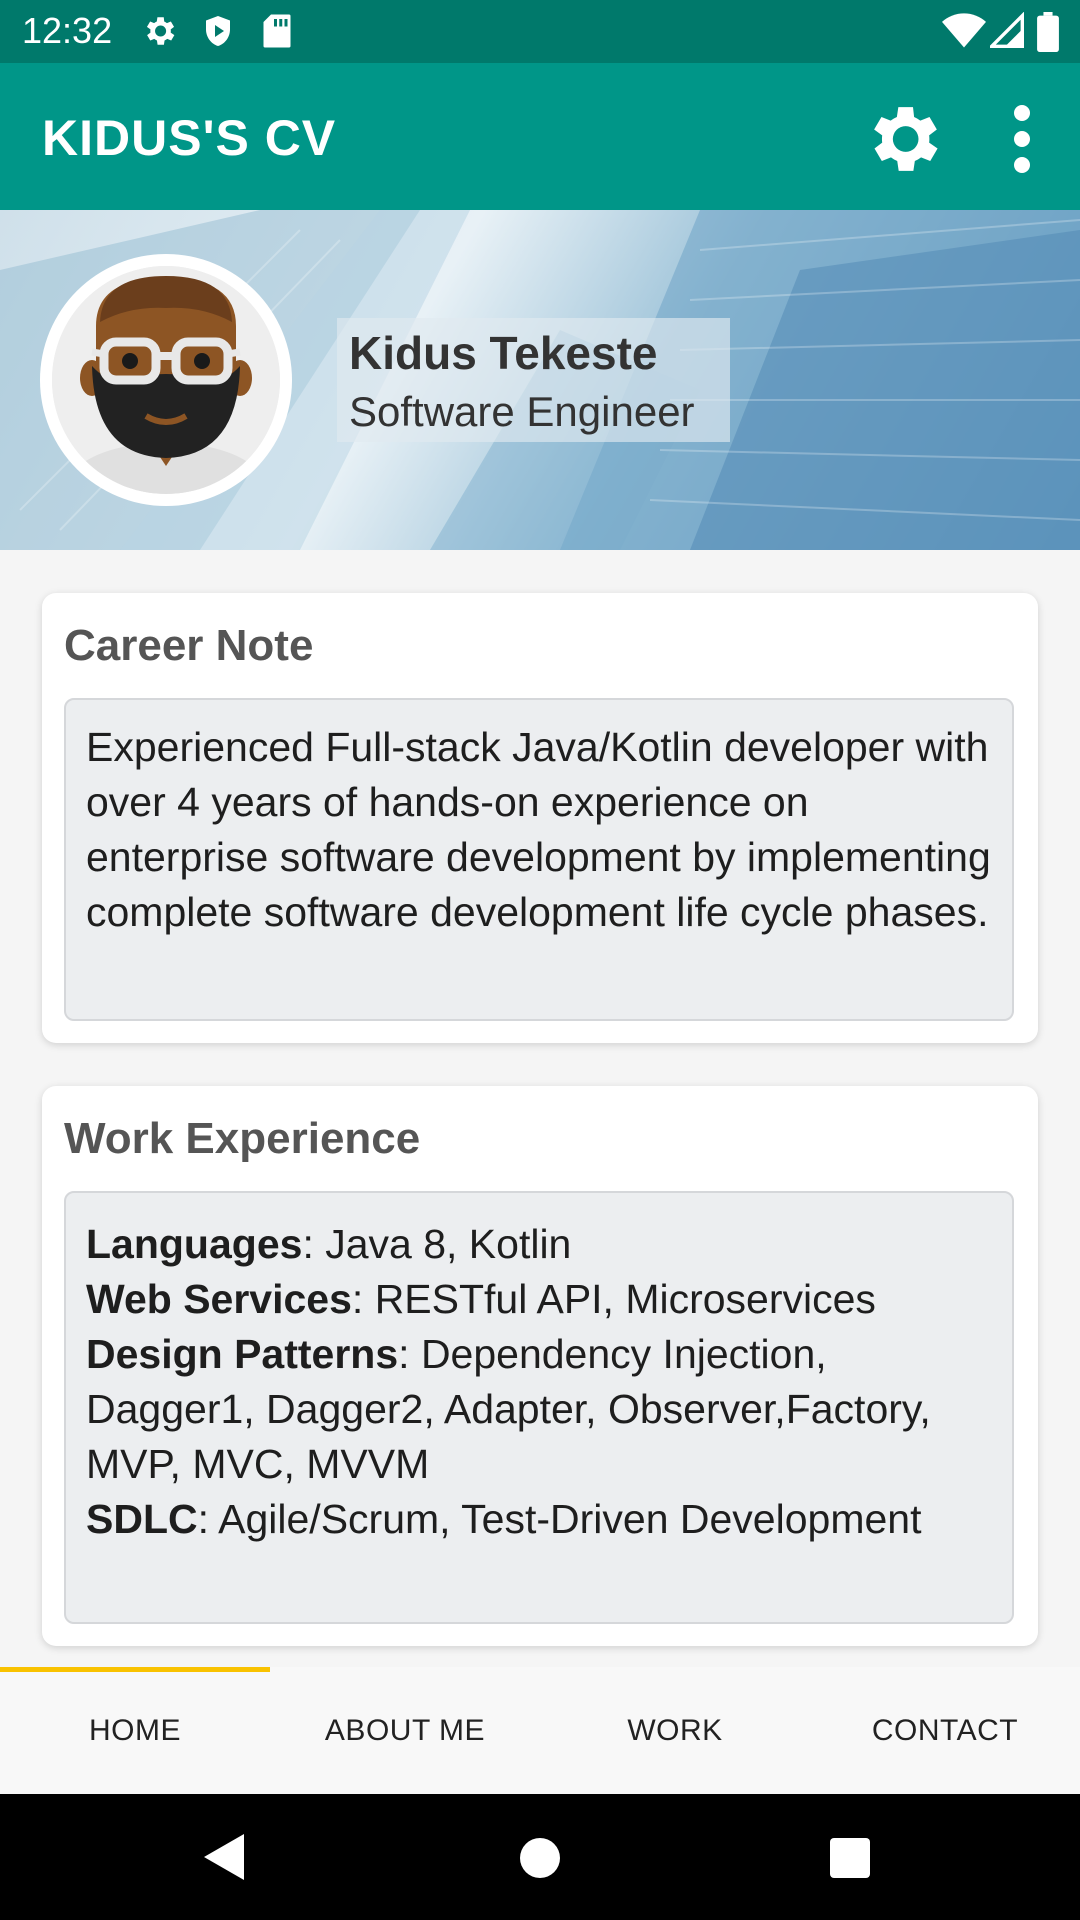 Image resolution: width=1080 pixels, height=1920 pixels. Describe the element at coordinates (1007, 30) in the screenshot. I see `signal-icon` at that location.